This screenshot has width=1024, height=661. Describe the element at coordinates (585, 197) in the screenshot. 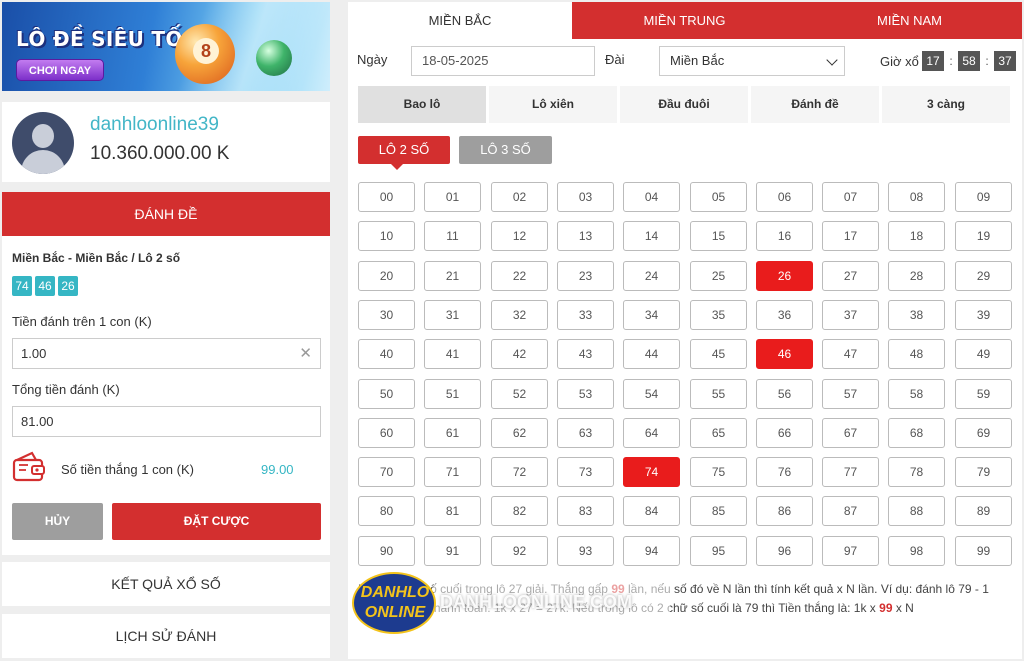

I see `number-cell-03: 03` at that location.